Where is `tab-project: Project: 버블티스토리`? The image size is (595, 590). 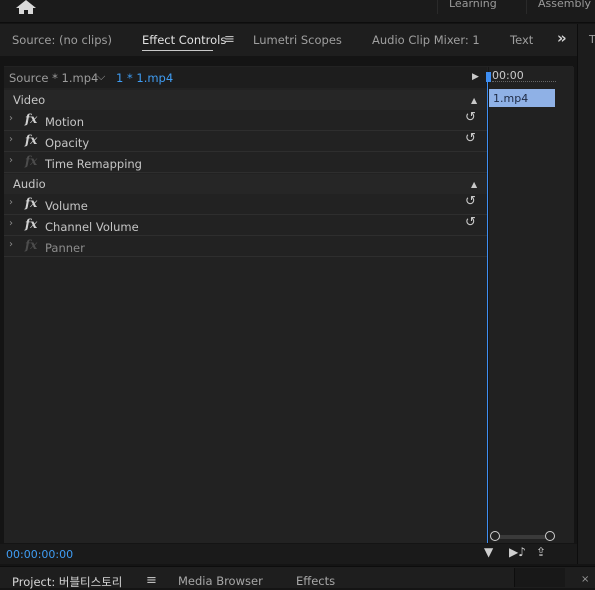
tab-project: Project: 버블티스토리 is located at coordinates (67, 582).